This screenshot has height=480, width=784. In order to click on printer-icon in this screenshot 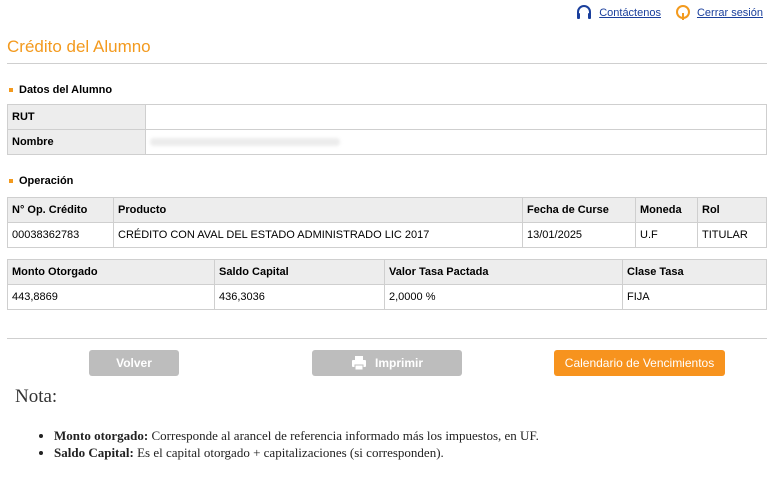, I will do `click(358, 363)`.